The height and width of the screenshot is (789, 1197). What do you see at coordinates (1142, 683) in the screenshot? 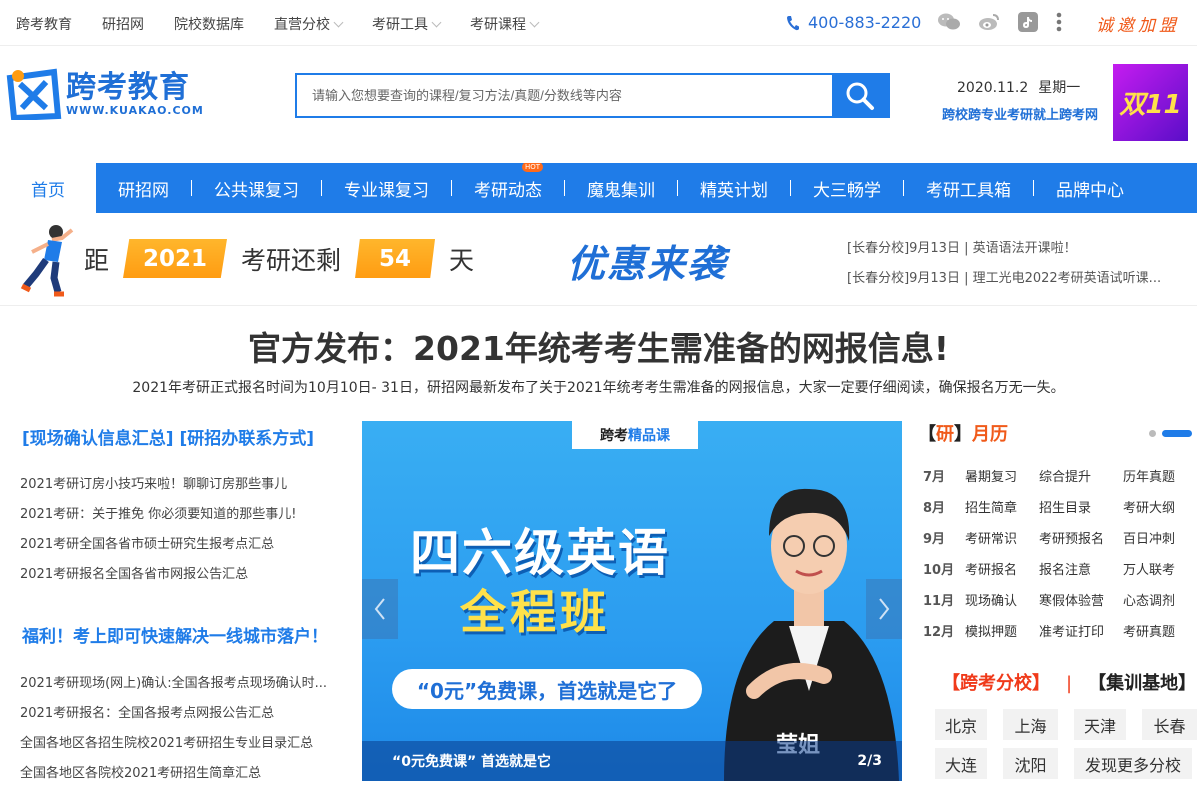
I see `tab-training-base: 【集训基地】` at bounding box center [1142, 683].